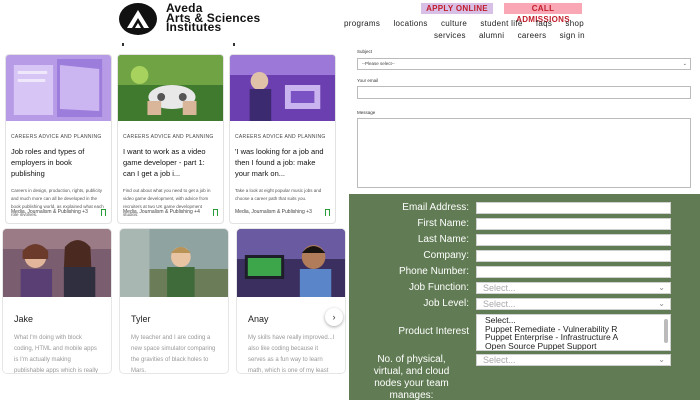 The image size is (700, 400). Describe the element at coordinates (433, 331) in the screenshot. I see `product-interest-label: Product Interest` at that location.